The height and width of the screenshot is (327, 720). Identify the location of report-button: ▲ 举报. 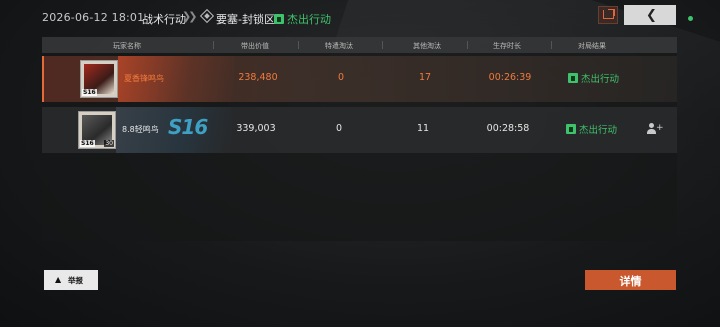
(71, 280).